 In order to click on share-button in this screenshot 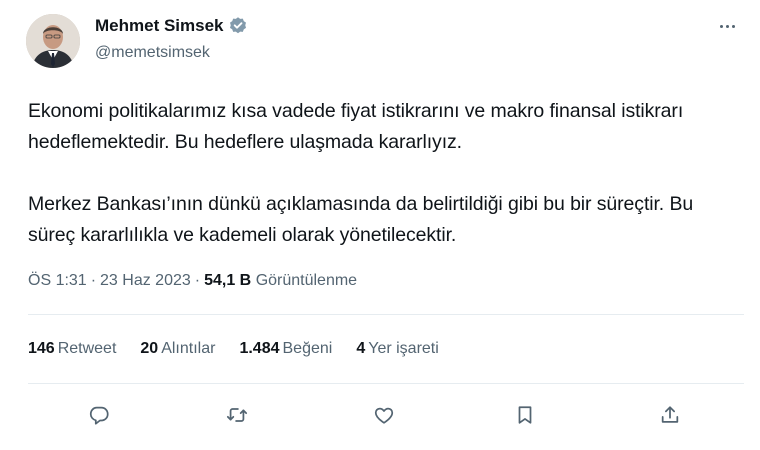, I will do `click(670, 415)`.